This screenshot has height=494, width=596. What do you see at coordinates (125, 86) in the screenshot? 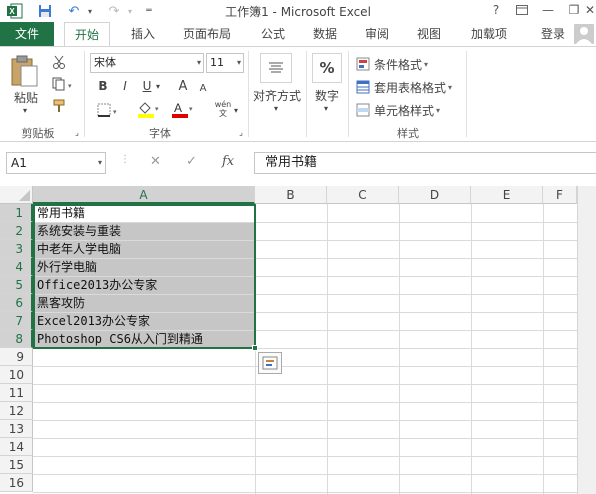
I see `italic-button: I` at bounding box center [125, 86].